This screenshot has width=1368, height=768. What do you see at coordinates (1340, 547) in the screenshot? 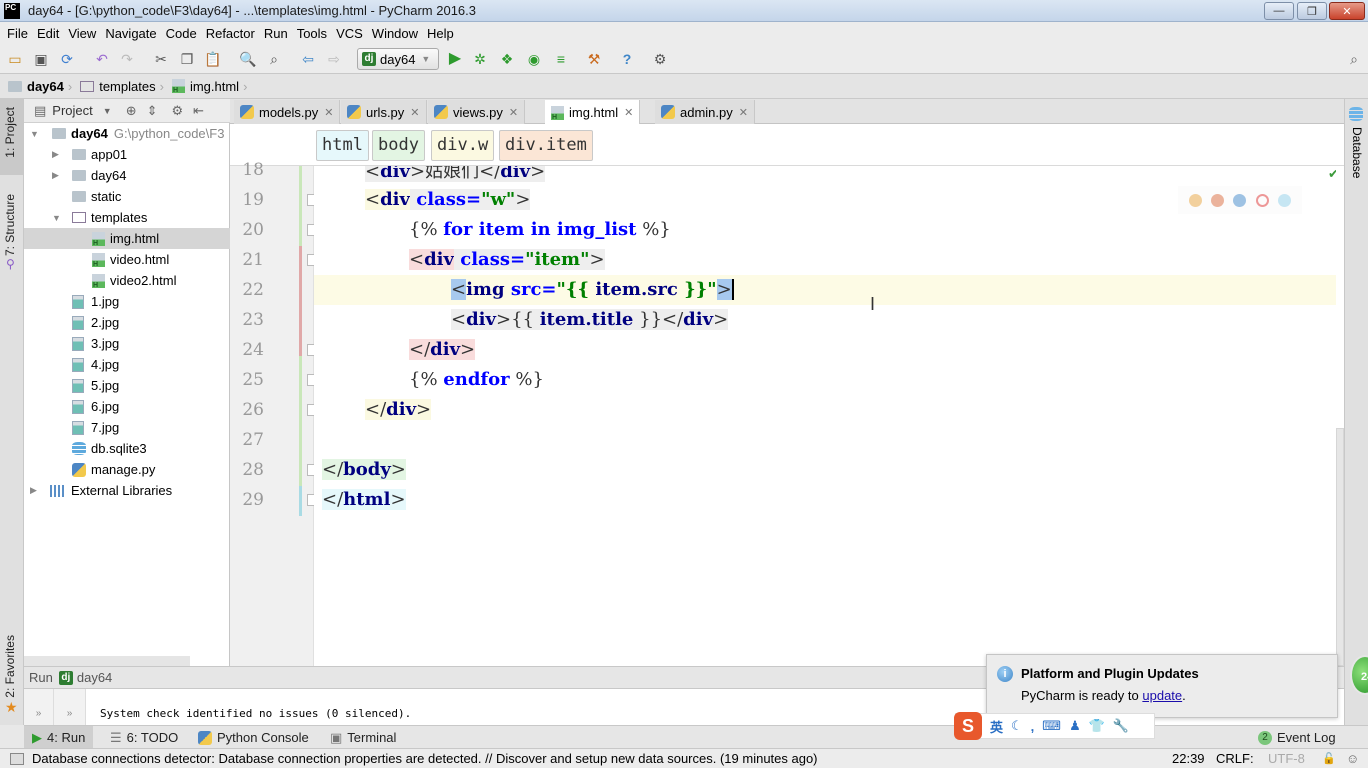
I see `scrollbar-thumb` at bounding box center [1340, 547].